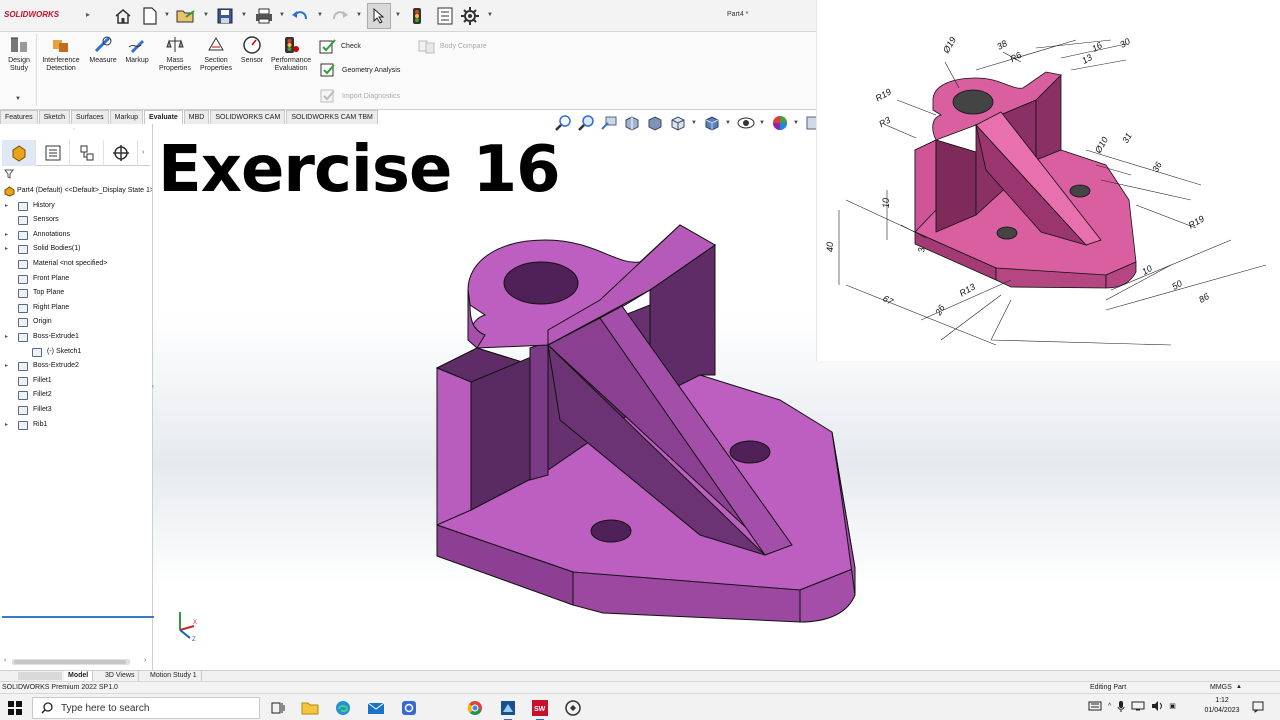 Image resolution: width=1280 pixels, height=720 pixels. Describe the element at coordinates (19, 117) in the screenshot. I see `tab-features: Features` at that location.